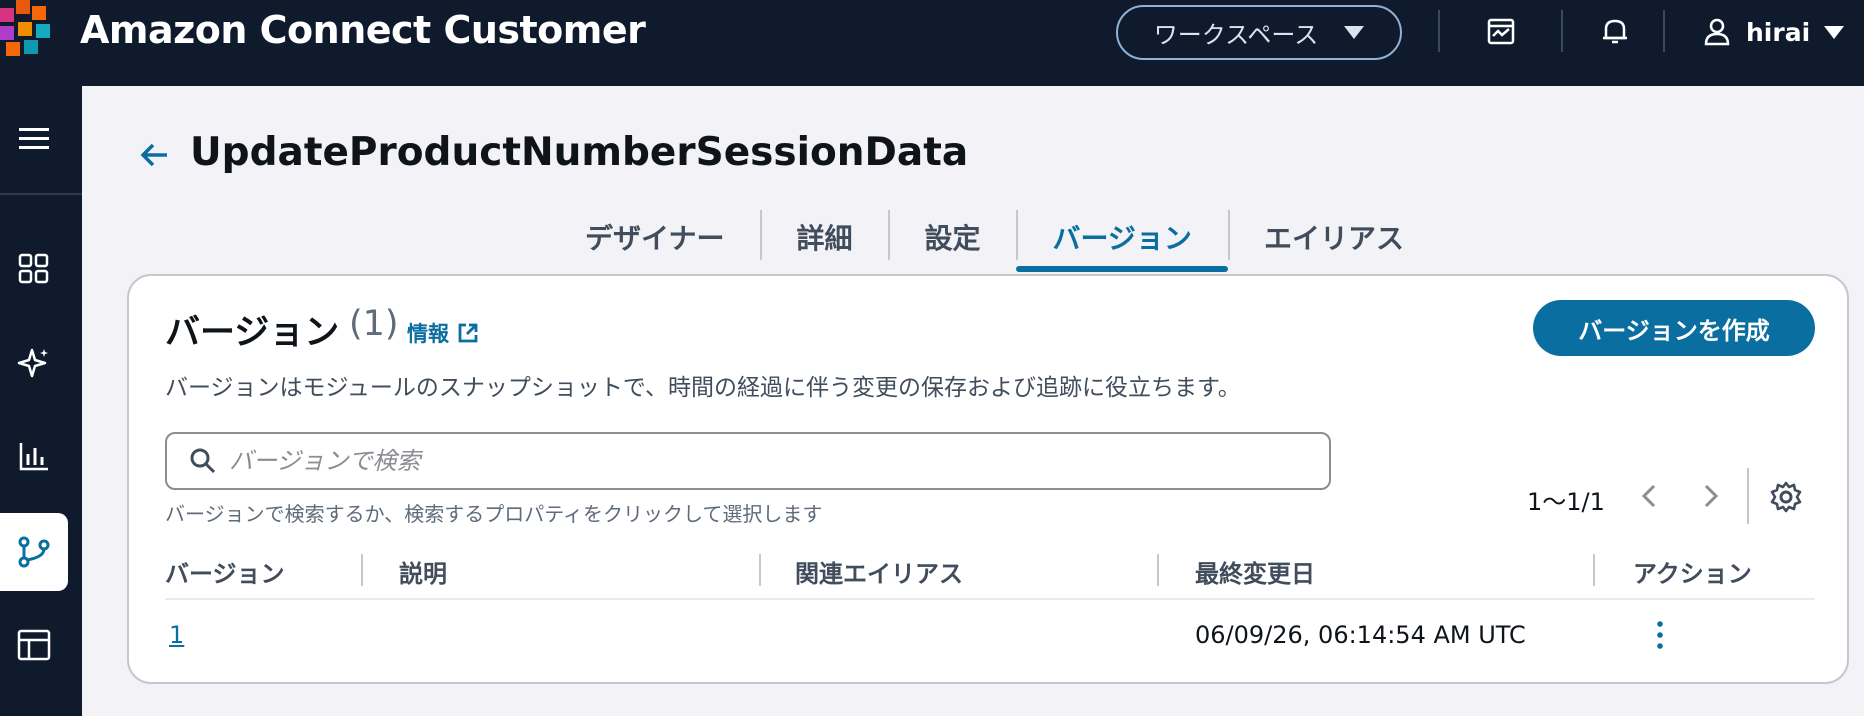  What do you see at coordinates (252, 333) in the screenshot?
I see `versions-title: バージョン` at bounding box center [252, 333].